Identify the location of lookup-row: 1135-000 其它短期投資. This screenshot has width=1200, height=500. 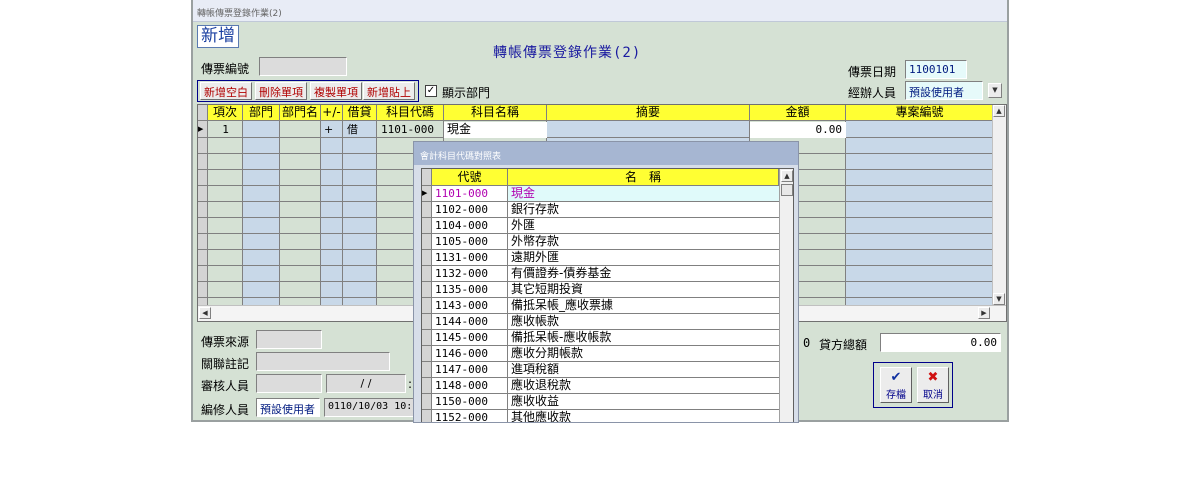
(600, 290).